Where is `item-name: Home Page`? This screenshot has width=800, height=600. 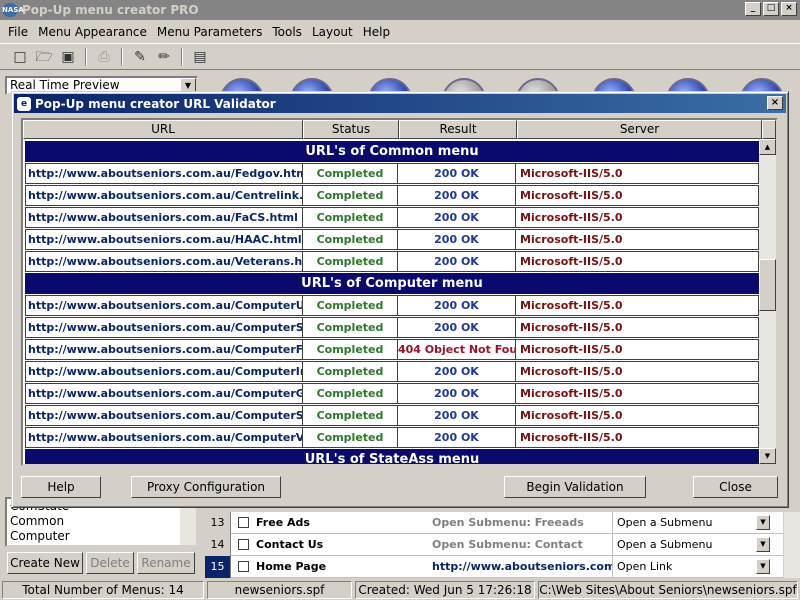 item-name: Home Page is located at coordinates (291, 566).